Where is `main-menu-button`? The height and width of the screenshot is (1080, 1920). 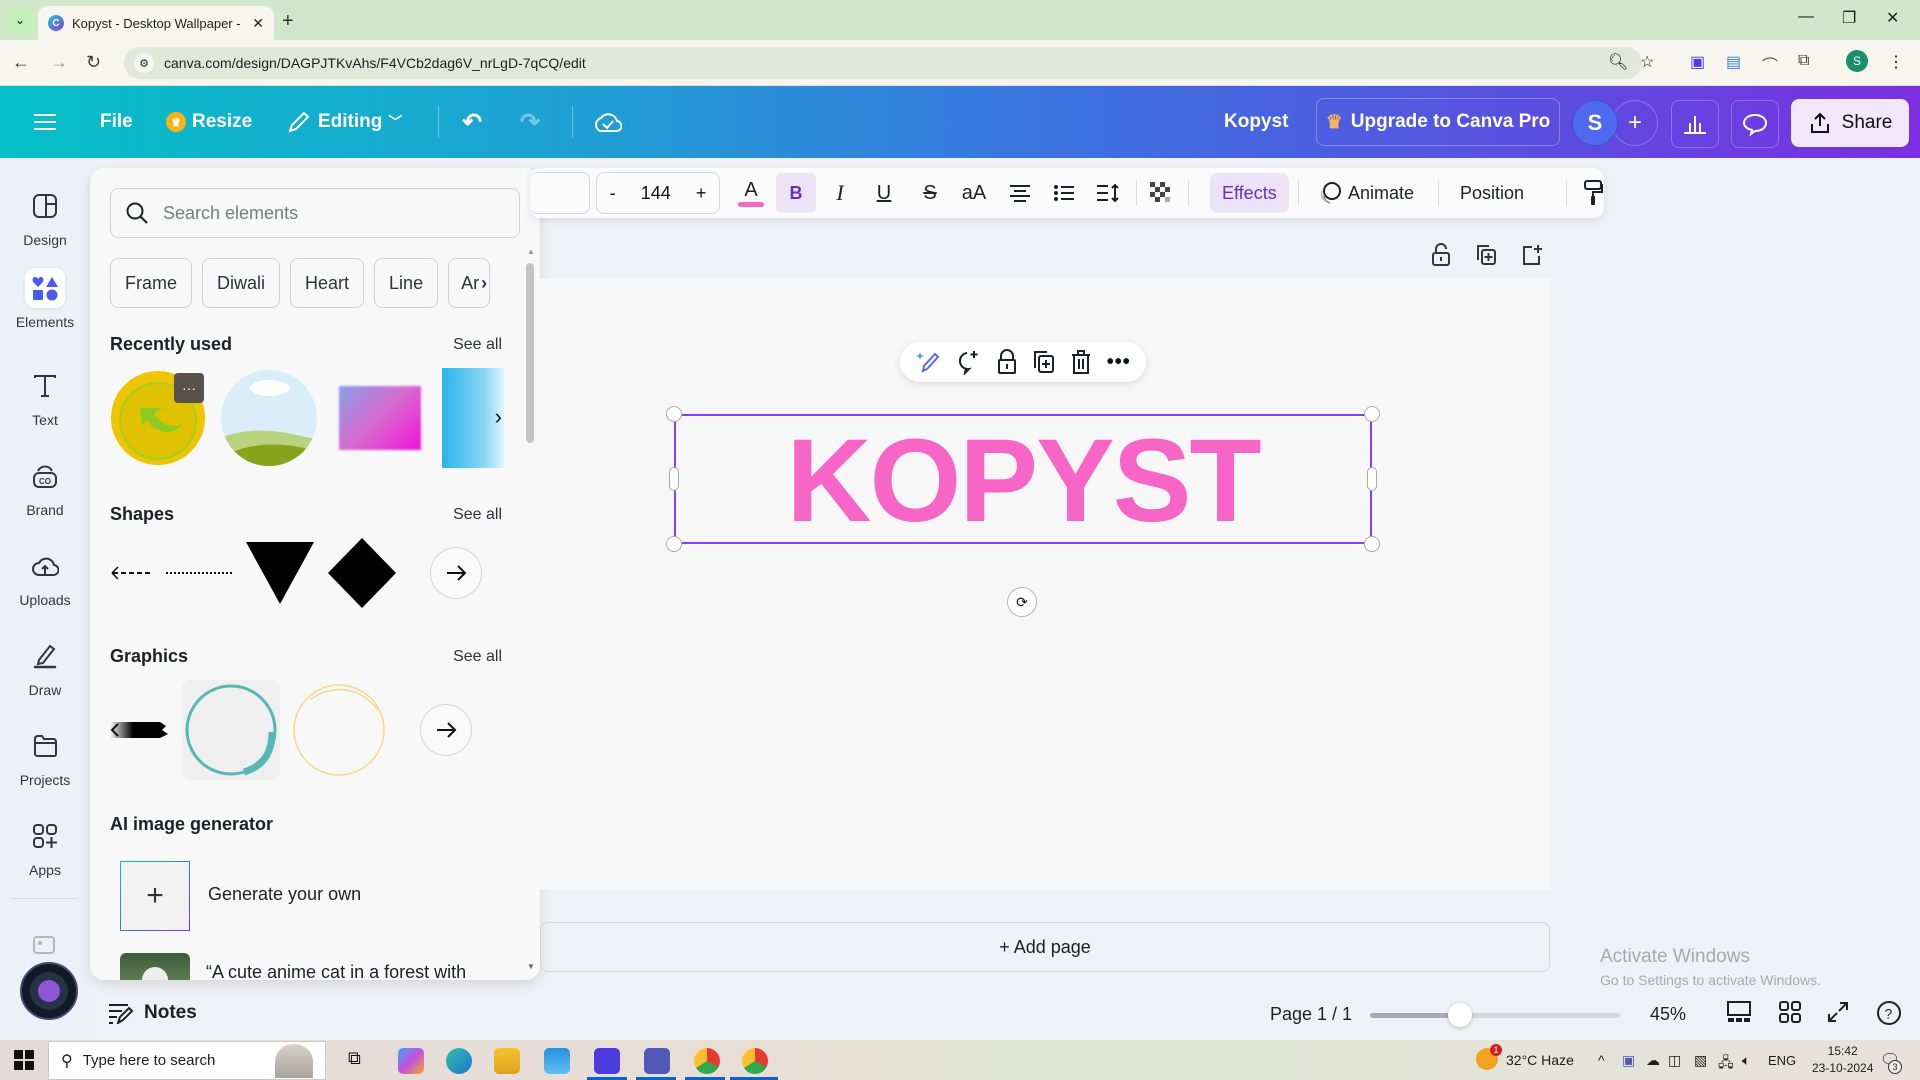
main-menu-button is located at coordinates (45, 122).